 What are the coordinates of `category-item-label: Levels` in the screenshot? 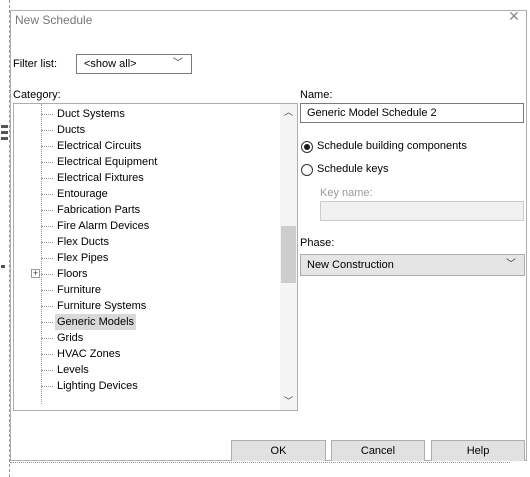 It's located at (73, 370).